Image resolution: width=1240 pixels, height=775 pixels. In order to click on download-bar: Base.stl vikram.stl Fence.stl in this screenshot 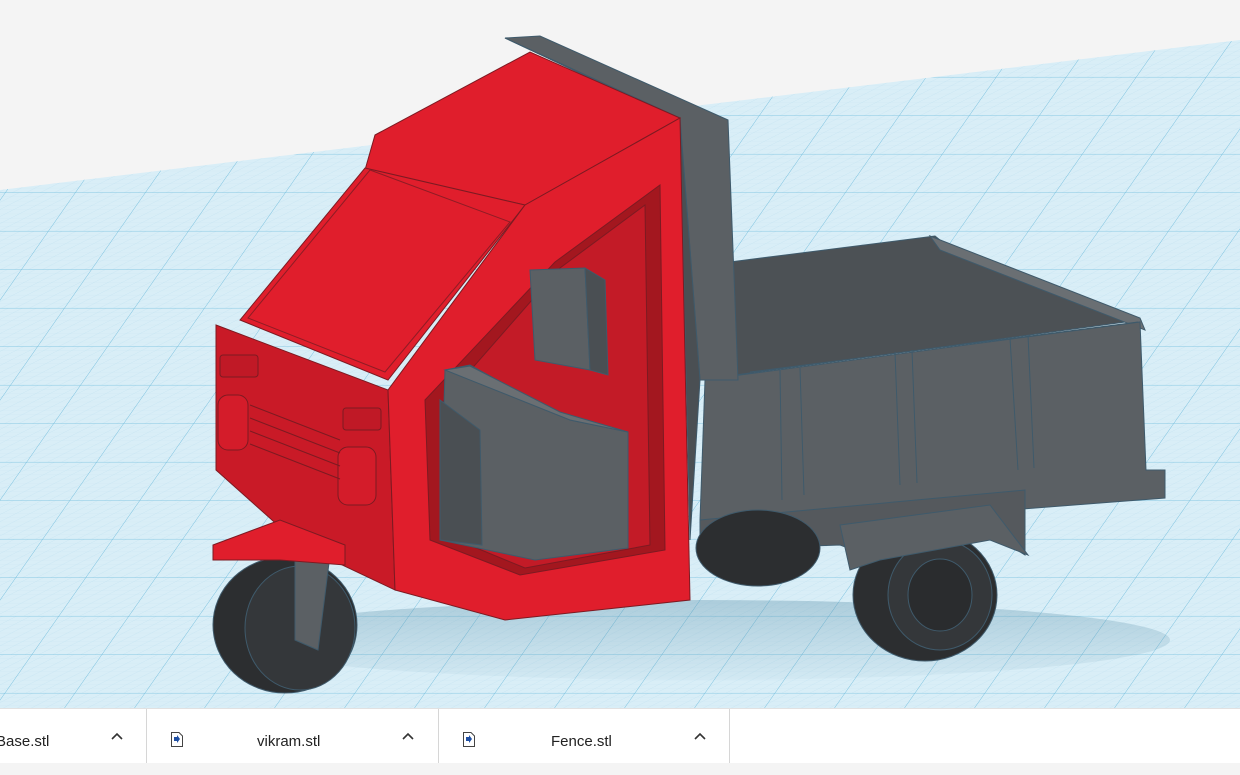, I will do `click(620, 735)`.